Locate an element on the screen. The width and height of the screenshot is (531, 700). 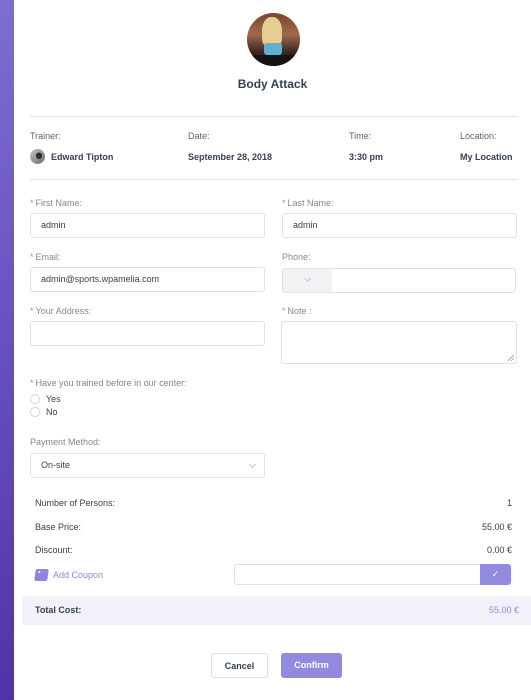
discount-label: Discount: is located at coordinates (54, 550).